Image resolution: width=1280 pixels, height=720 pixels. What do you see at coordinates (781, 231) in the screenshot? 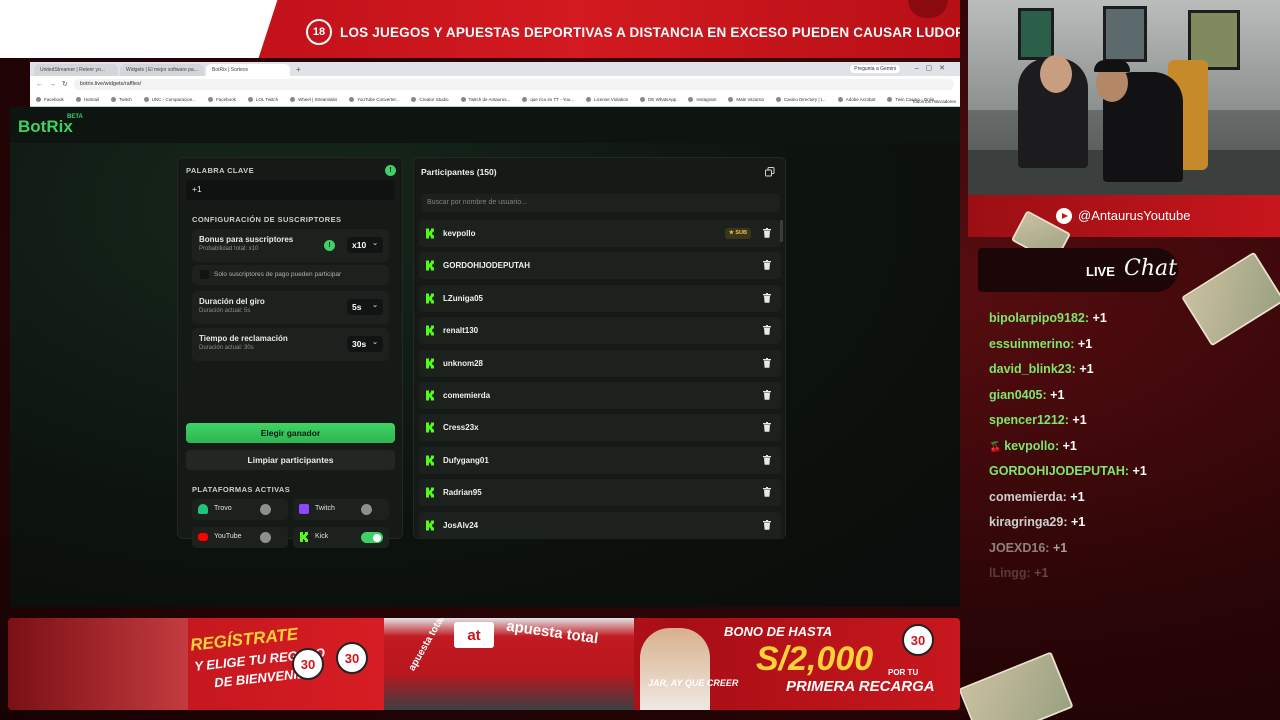
I see `scrollbar-thumb` at bounding box center [781, 231].